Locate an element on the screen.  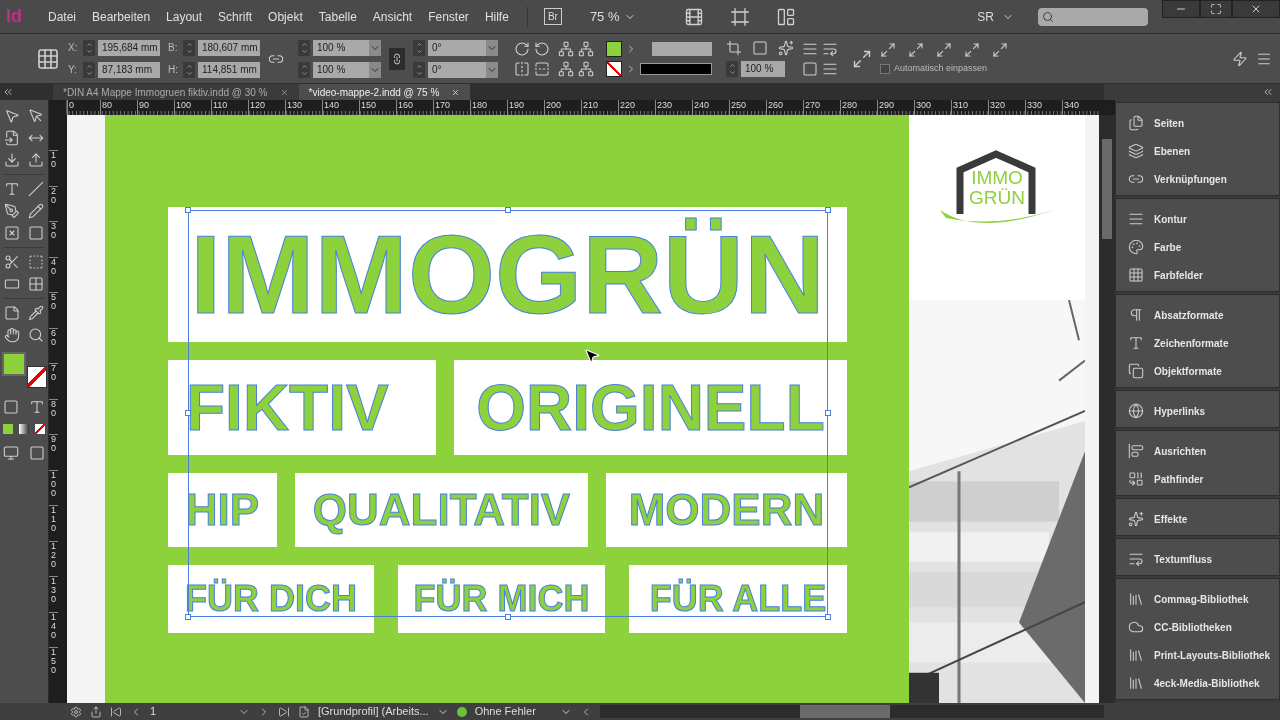
scale-y-field: 100 % is located at coordinates (347, 69).